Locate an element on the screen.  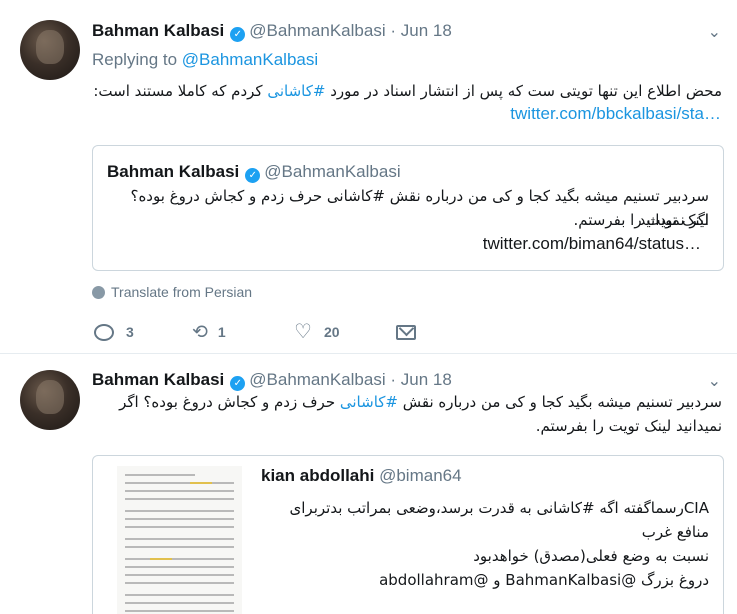
replying-to-link: @BahmanKalbasi is located at coordinates (250, 59).